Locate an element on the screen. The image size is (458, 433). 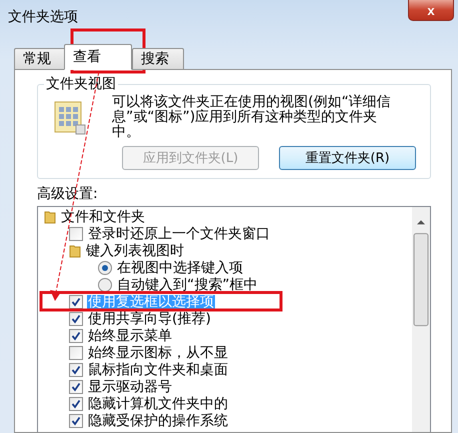
advanced-settings-label: 高级设置: is located at coordinates (67, 194).